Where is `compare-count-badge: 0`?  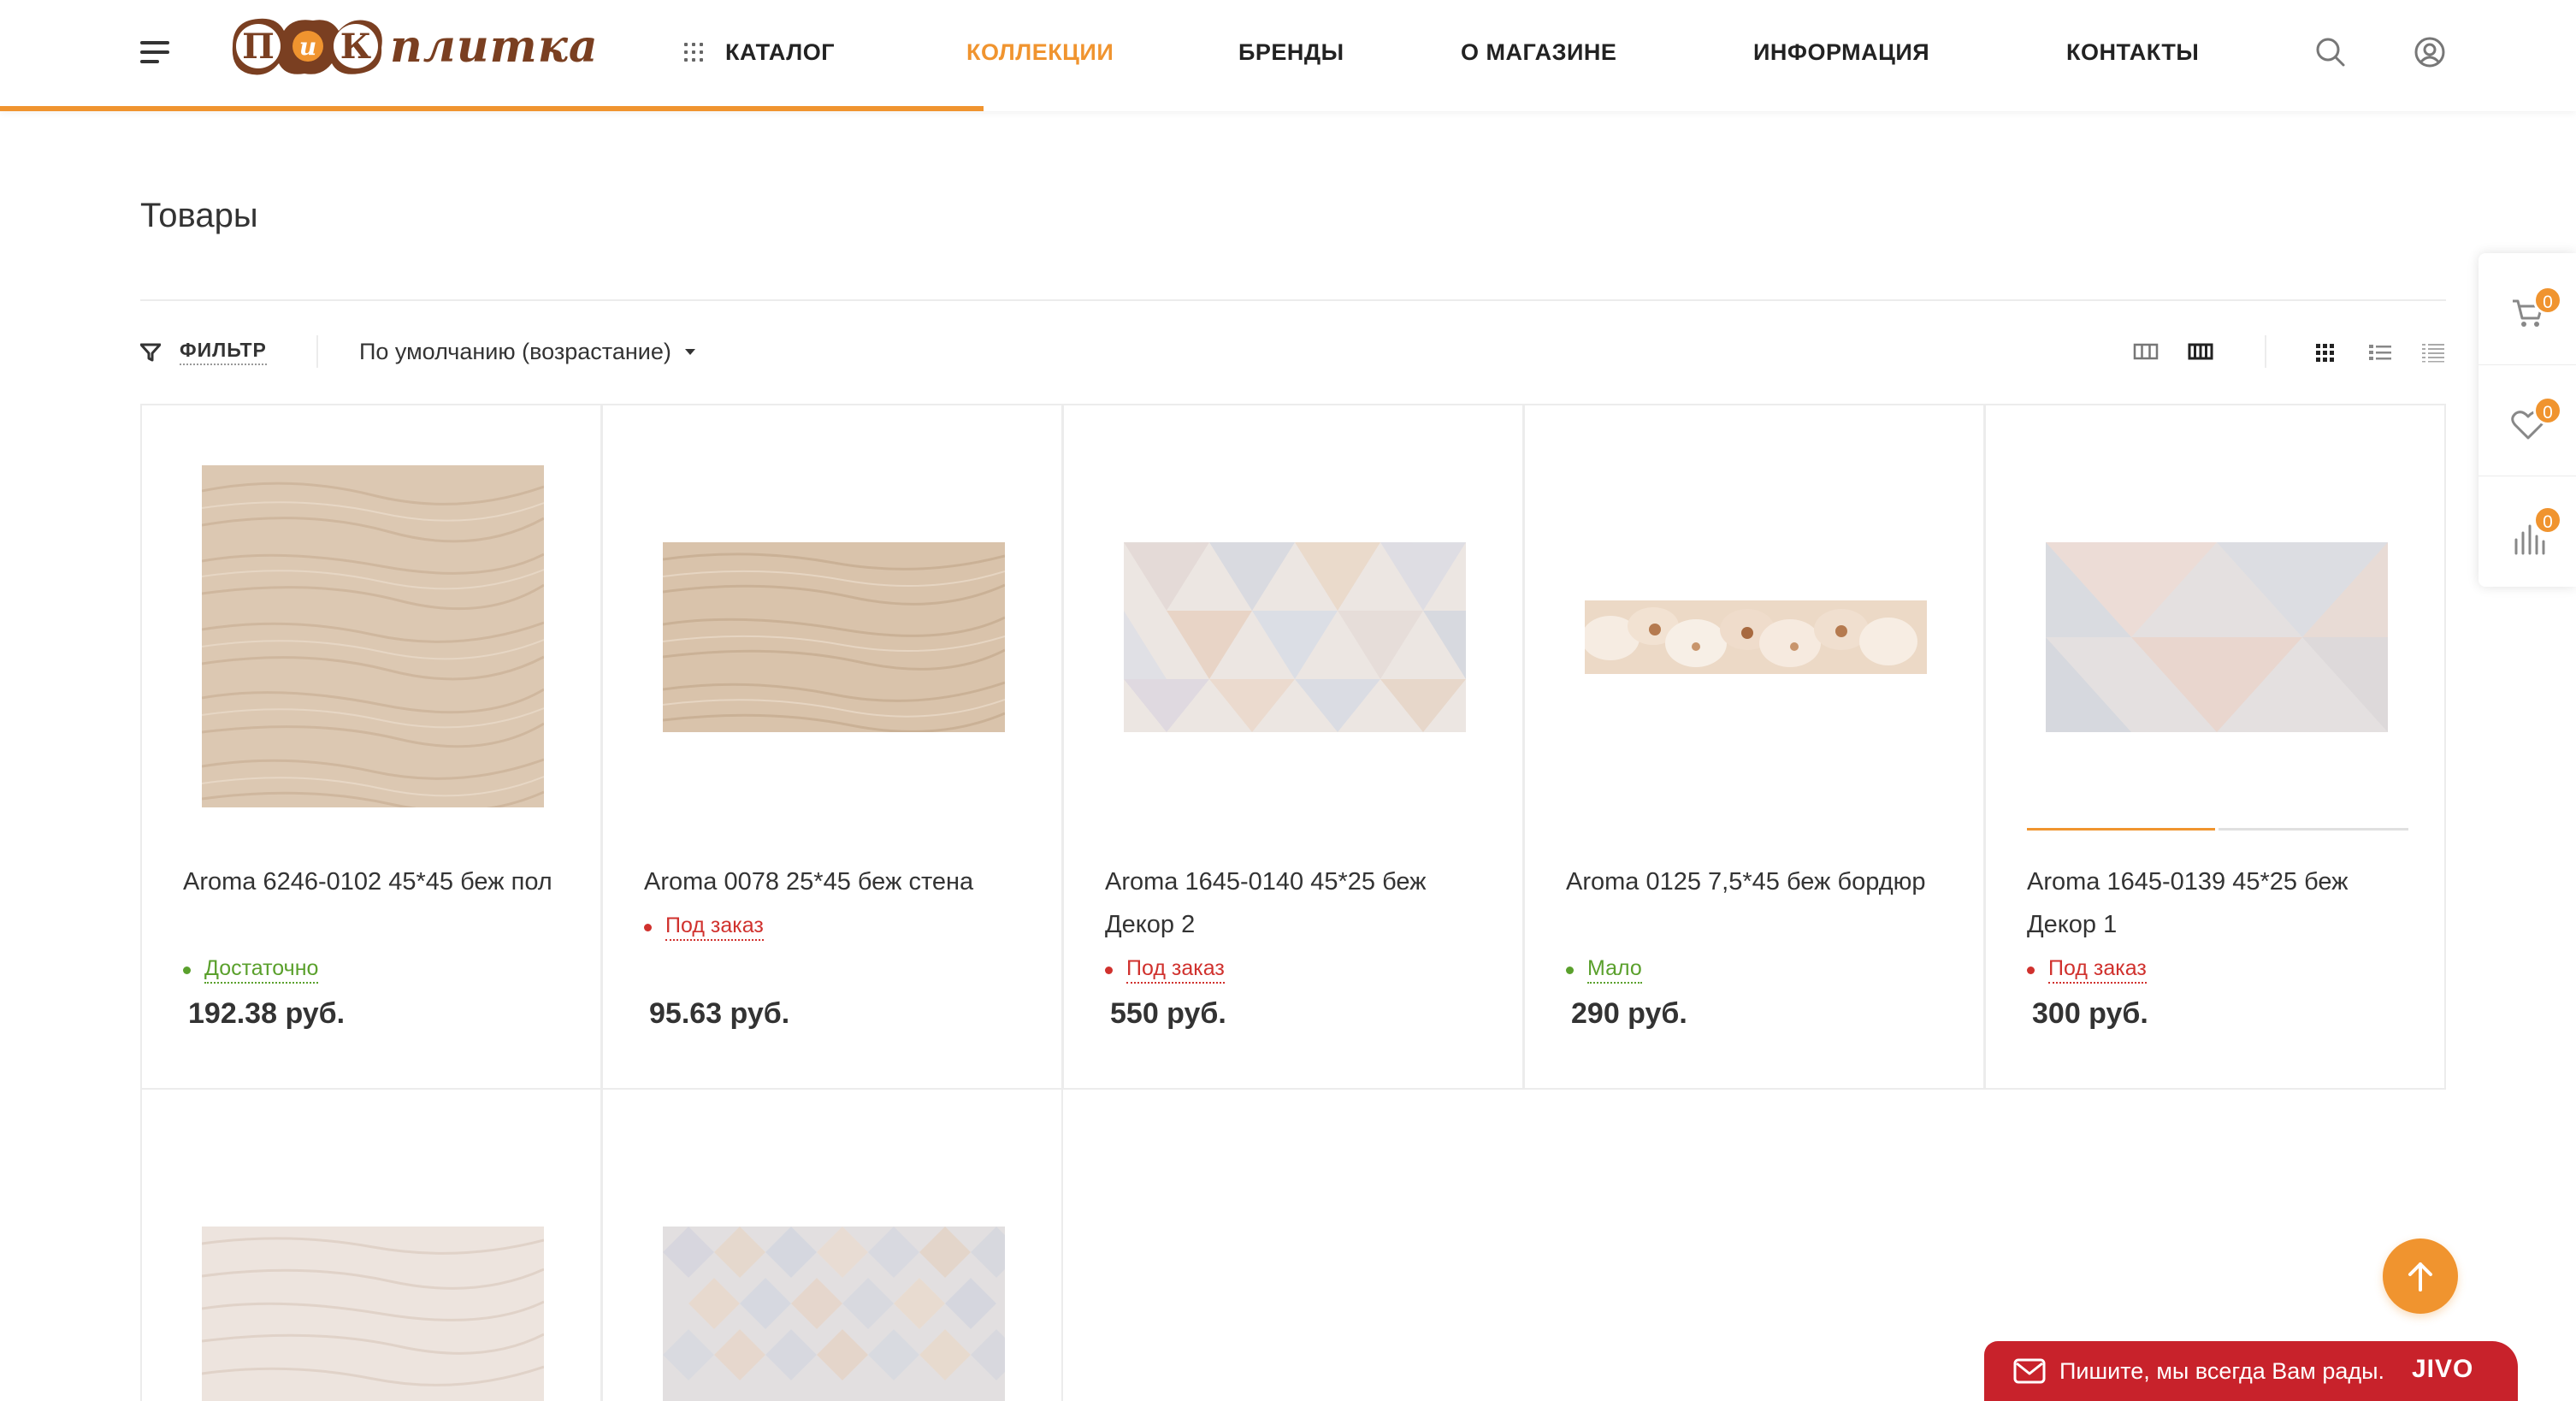
compare-count-badge: 0 is located at coordinates (2547, 520).